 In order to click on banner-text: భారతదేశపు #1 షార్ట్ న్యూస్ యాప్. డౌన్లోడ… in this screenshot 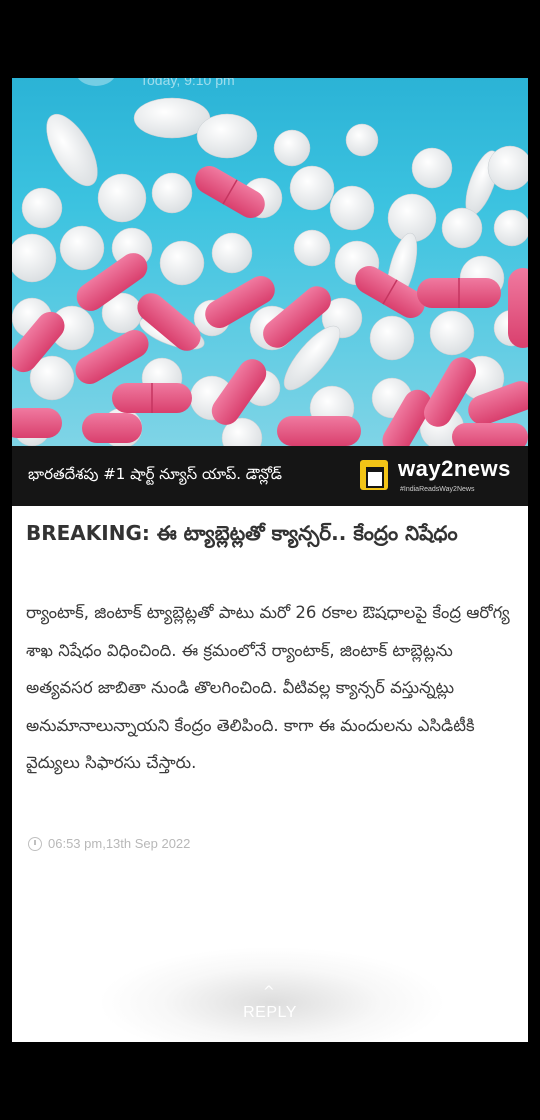, I will do `click(155, 474)`.